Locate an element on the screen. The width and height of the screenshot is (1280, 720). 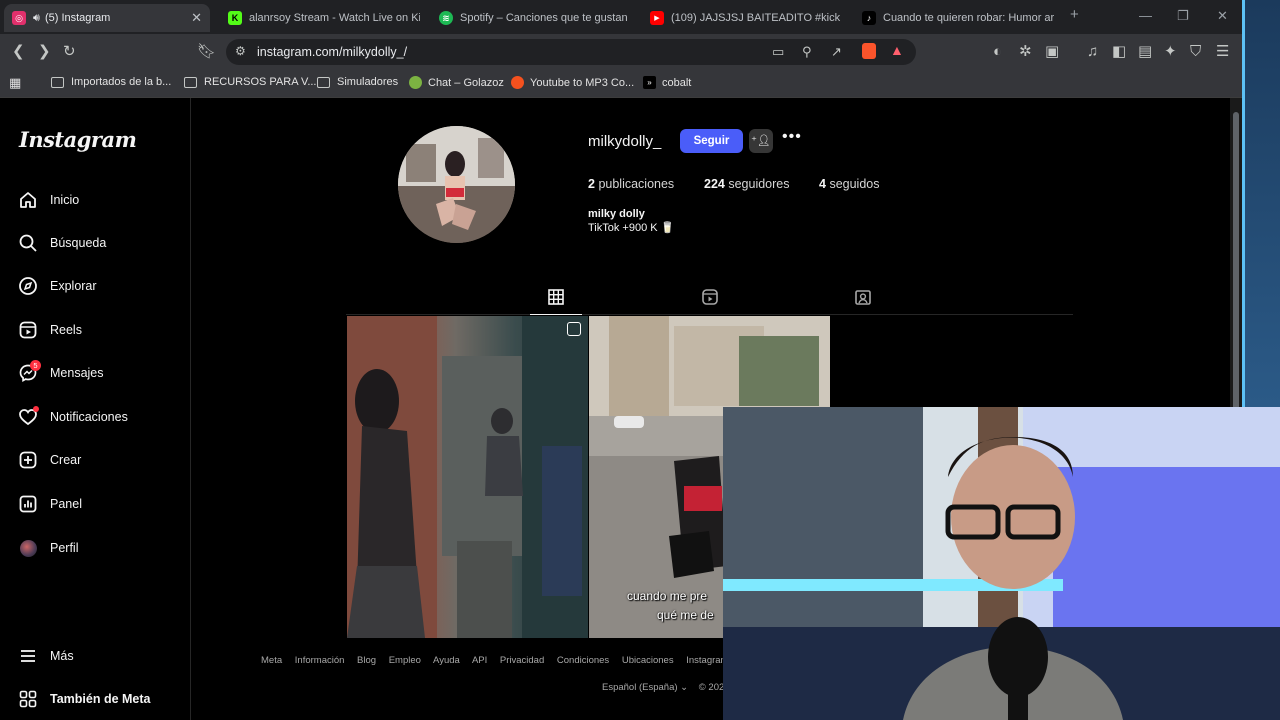
kick-favicon-icon: K is located at coordinates (235, 18).